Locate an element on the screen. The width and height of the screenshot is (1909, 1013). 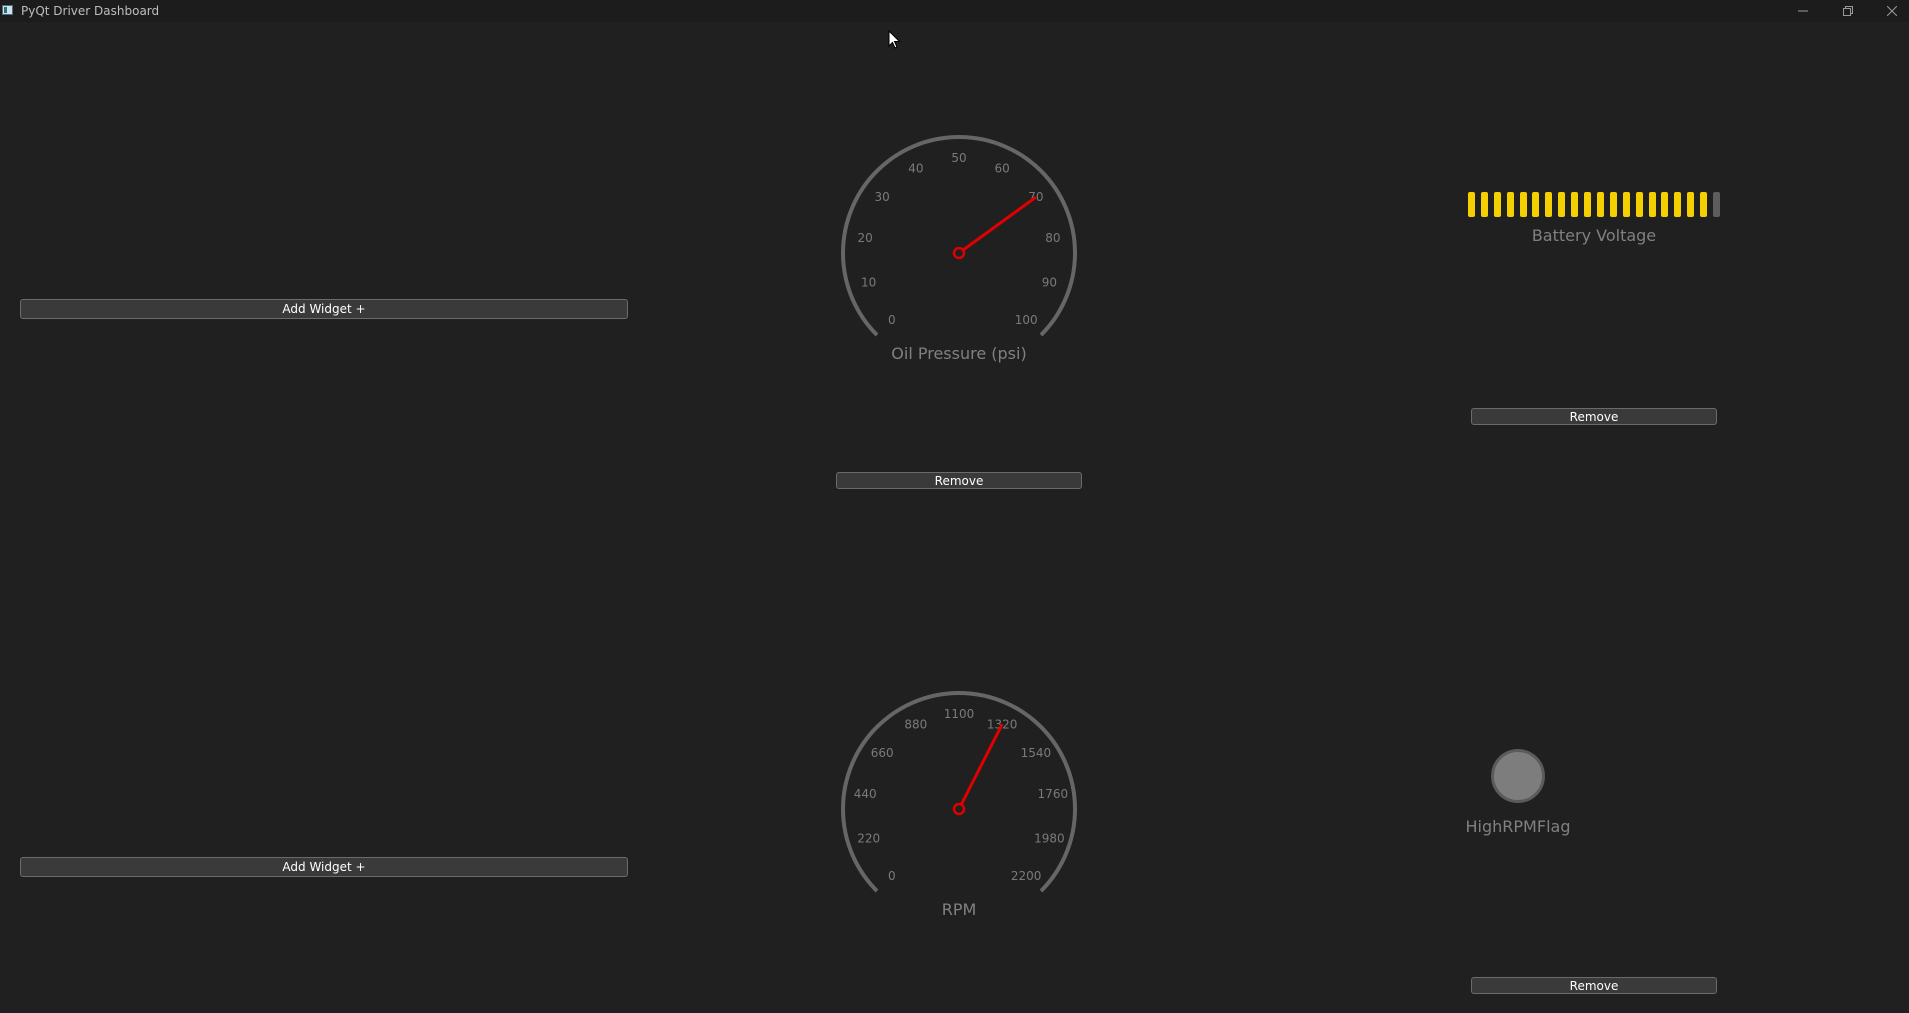
battery-voltage-bar is located at coordinates (1594, 204).